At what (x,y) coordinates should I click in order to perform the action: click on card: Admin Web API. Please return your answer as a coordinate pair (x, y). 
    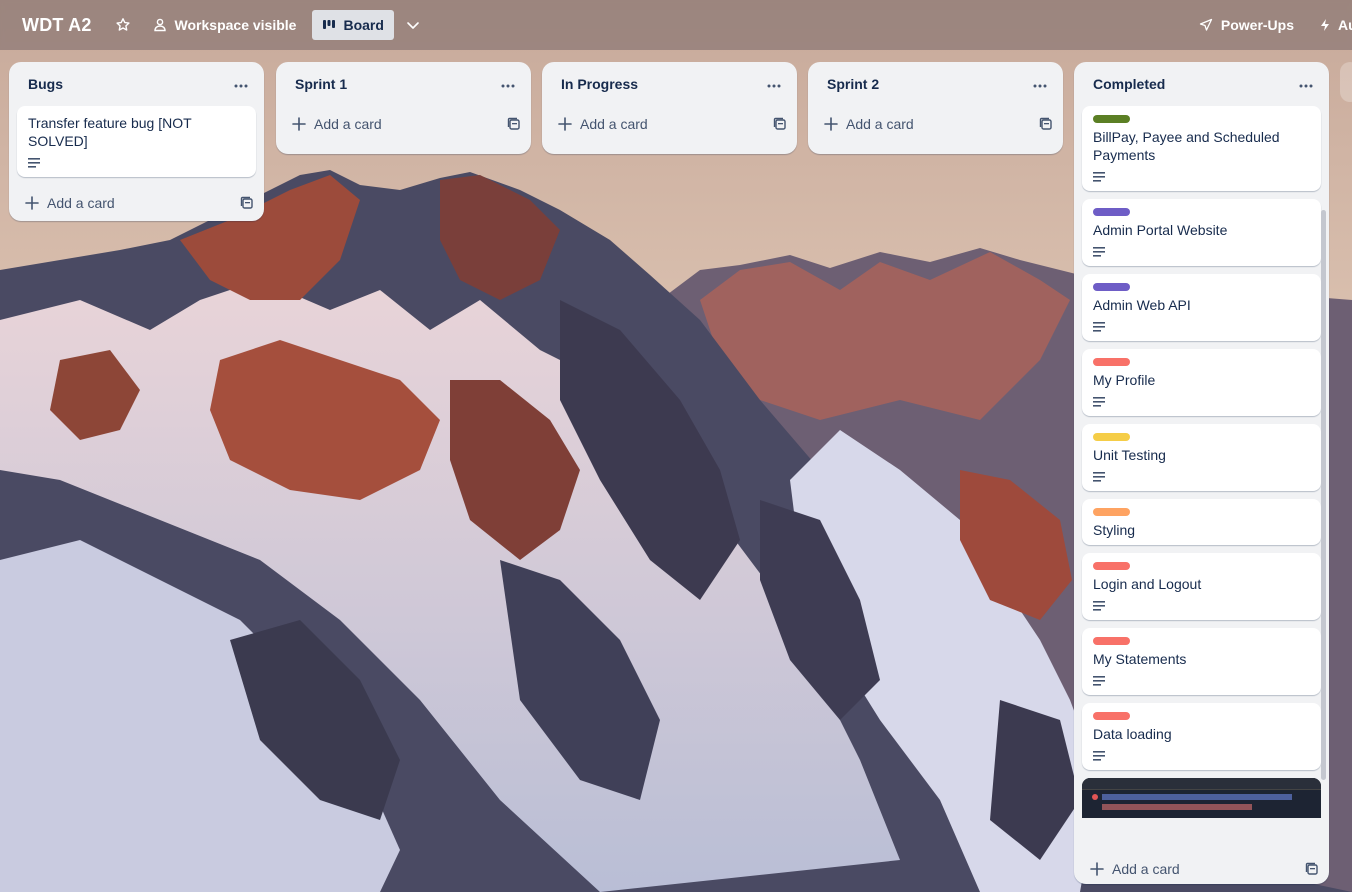
    Looking at the image, I should click on (1201, 307).